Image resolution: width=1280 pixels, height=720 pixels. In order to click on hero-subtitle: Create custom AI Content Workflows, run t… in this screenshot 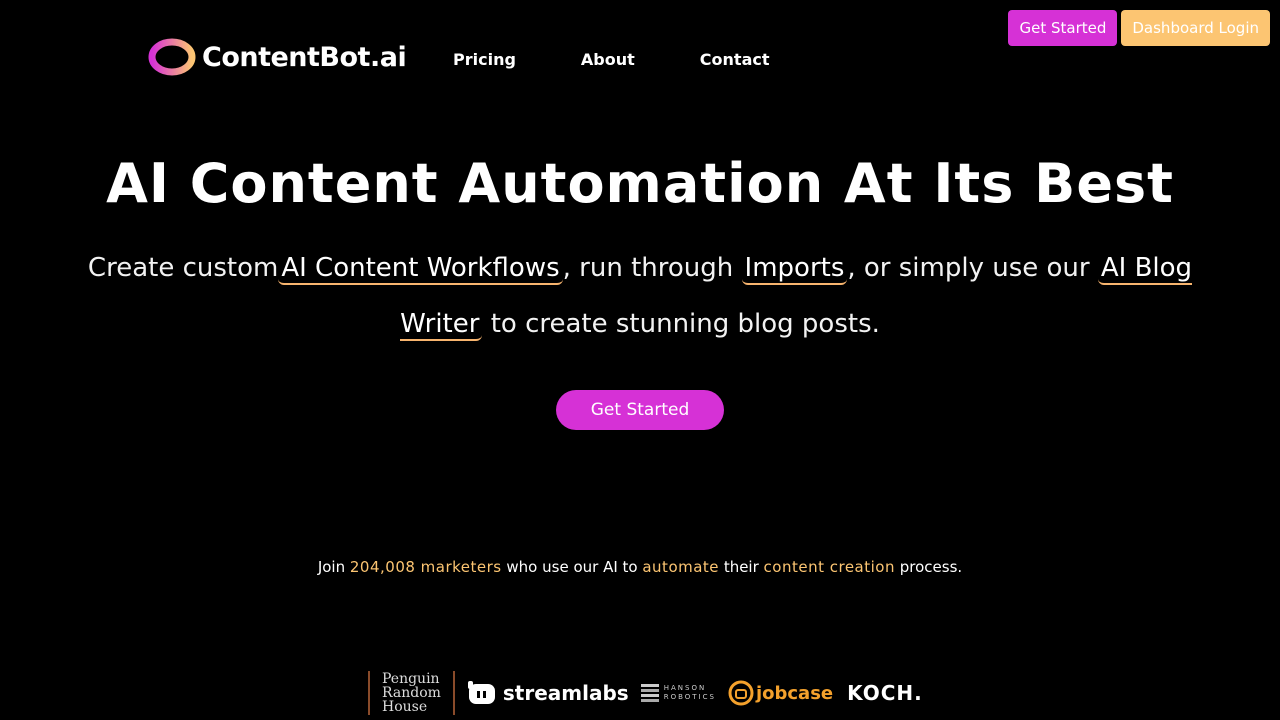, I will do `click(640, 296)`.